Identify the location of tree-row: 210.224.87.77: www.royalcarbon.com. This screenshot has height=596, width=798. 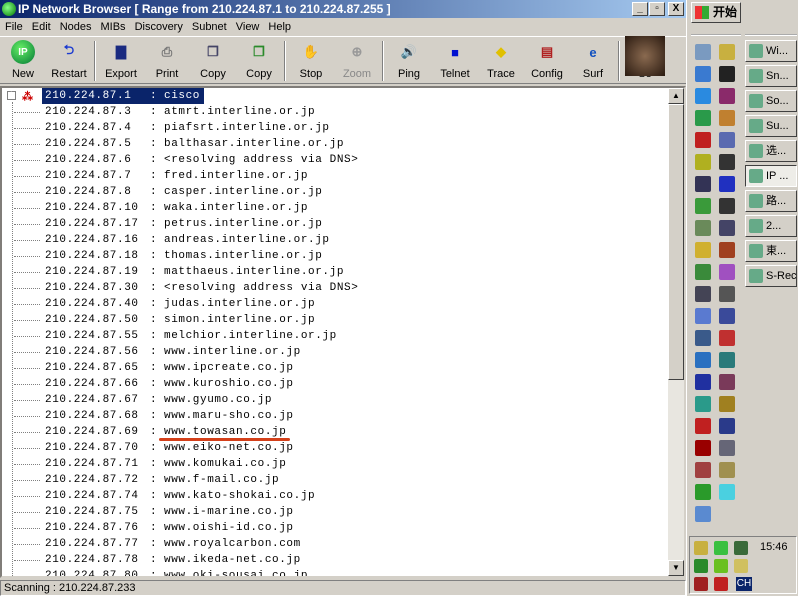
(332, 544).